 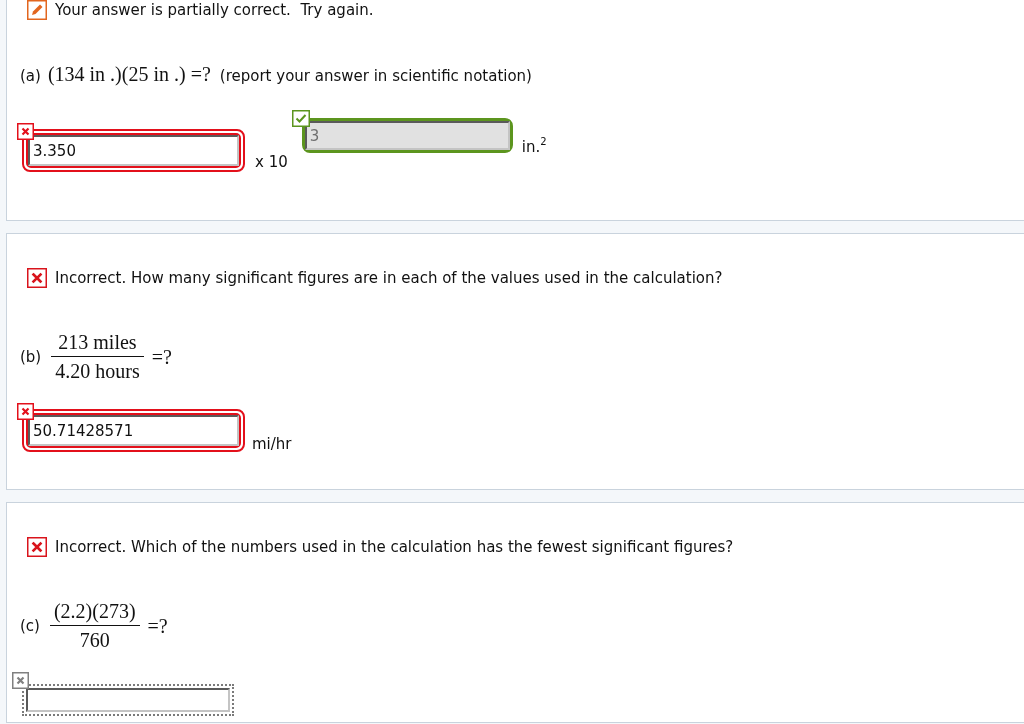 I want to click on feedback-text: Your answer is partially correct. Try again., so click(x=214, y=10).